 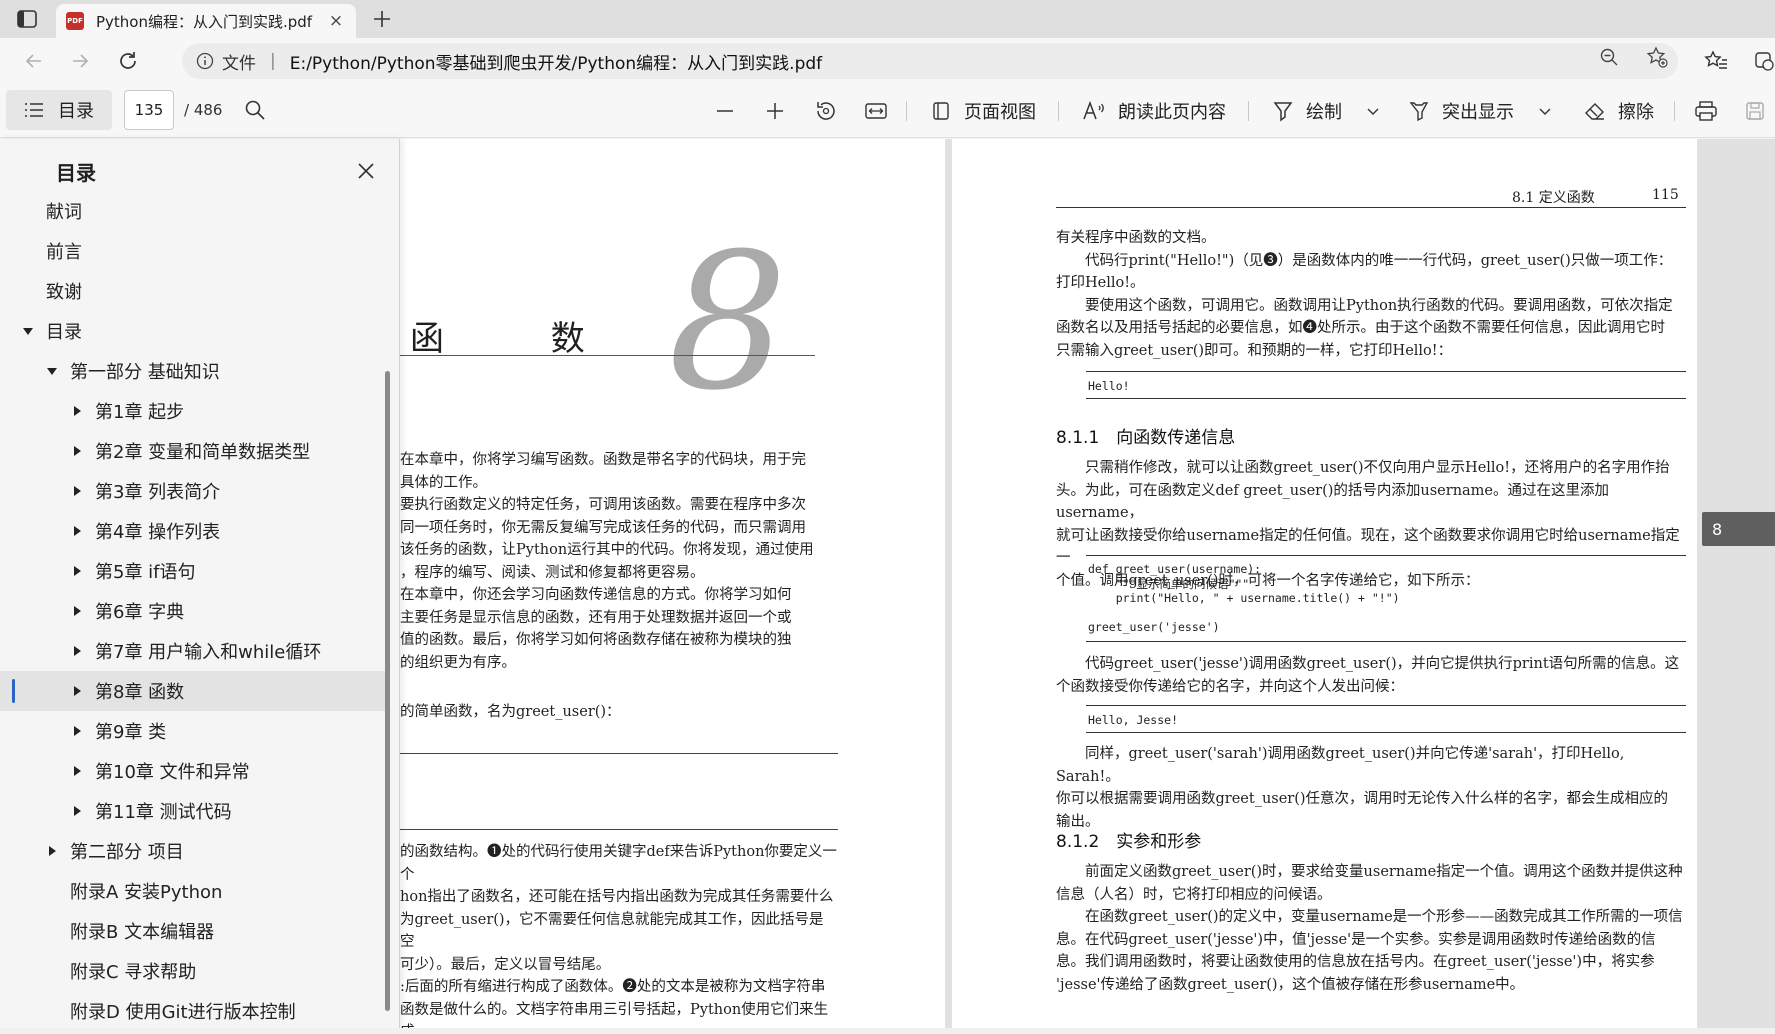 I want to click on toc-item: 目录, so click(x=195, y=331).